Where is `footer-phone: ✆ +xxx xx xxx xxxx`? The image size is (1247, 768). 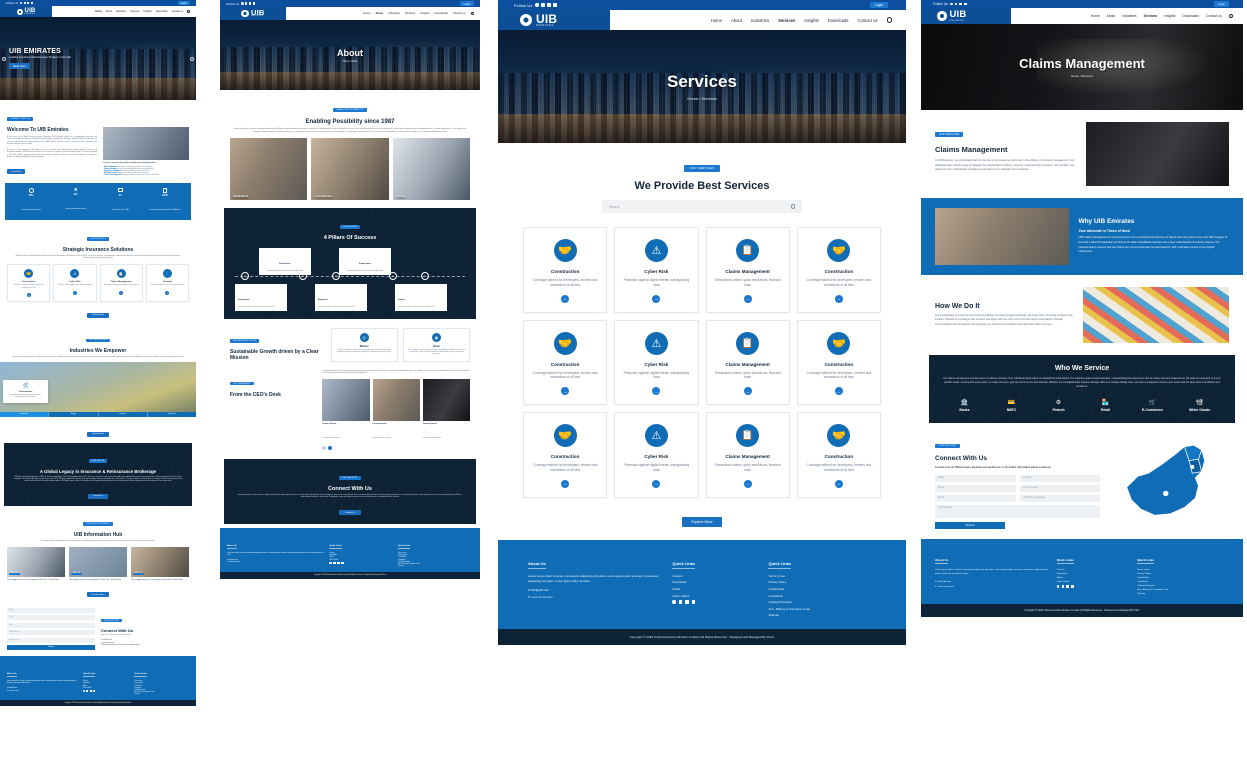
footer-phone: ✆ +xxx xx xxx xxxx is located at coordinates (275, 562).